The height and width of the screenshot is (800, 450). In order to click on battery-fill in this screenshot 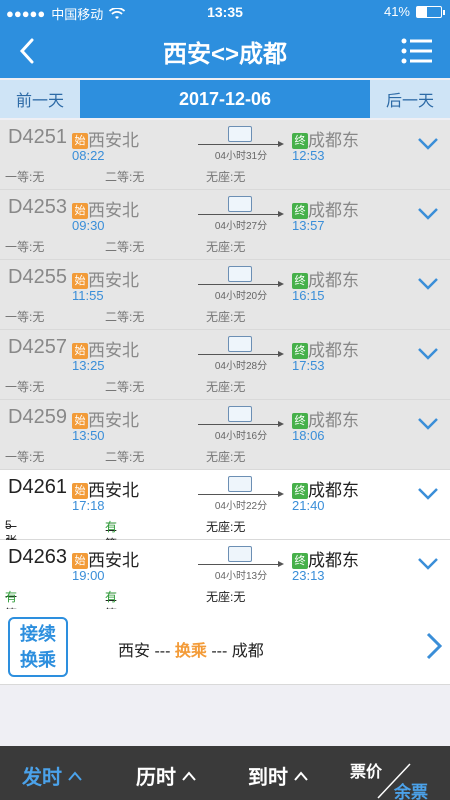, I will do `click(422, 11)`.